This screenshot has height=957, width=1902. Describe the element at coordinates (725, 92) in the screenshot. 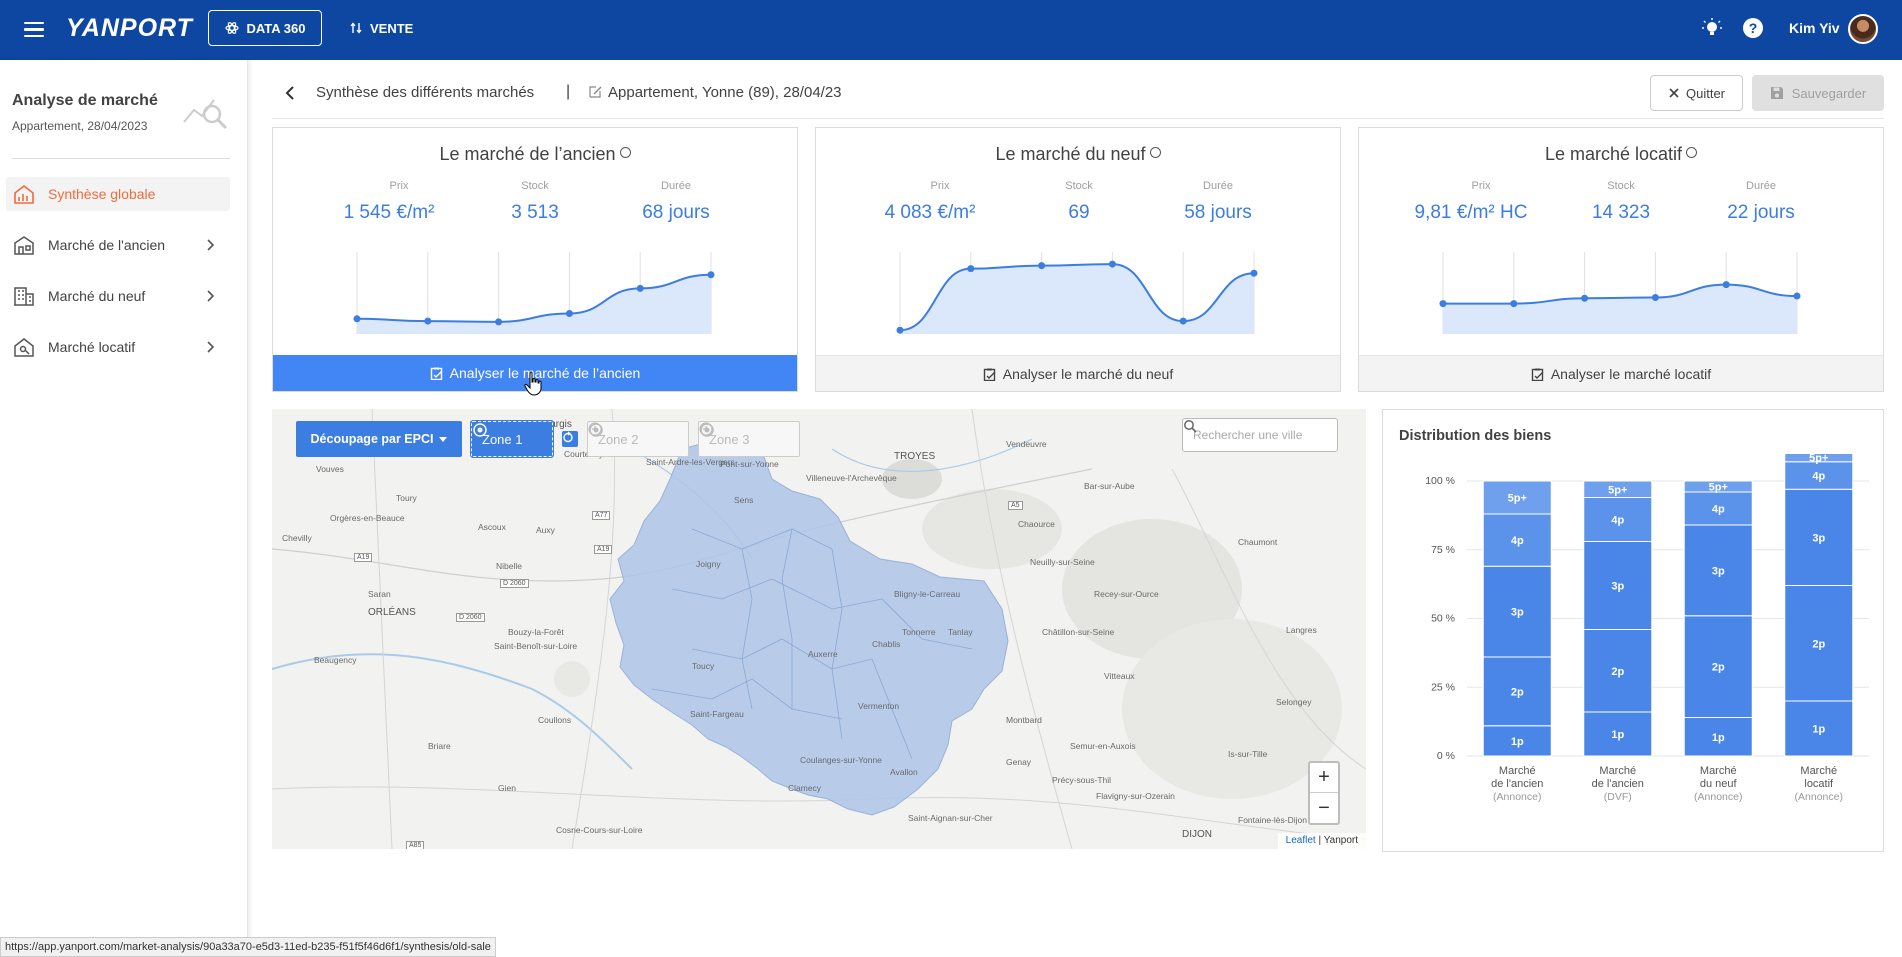

I see `page-subtitle: Appartement, Yonne (89), 28/04/23` at that location.